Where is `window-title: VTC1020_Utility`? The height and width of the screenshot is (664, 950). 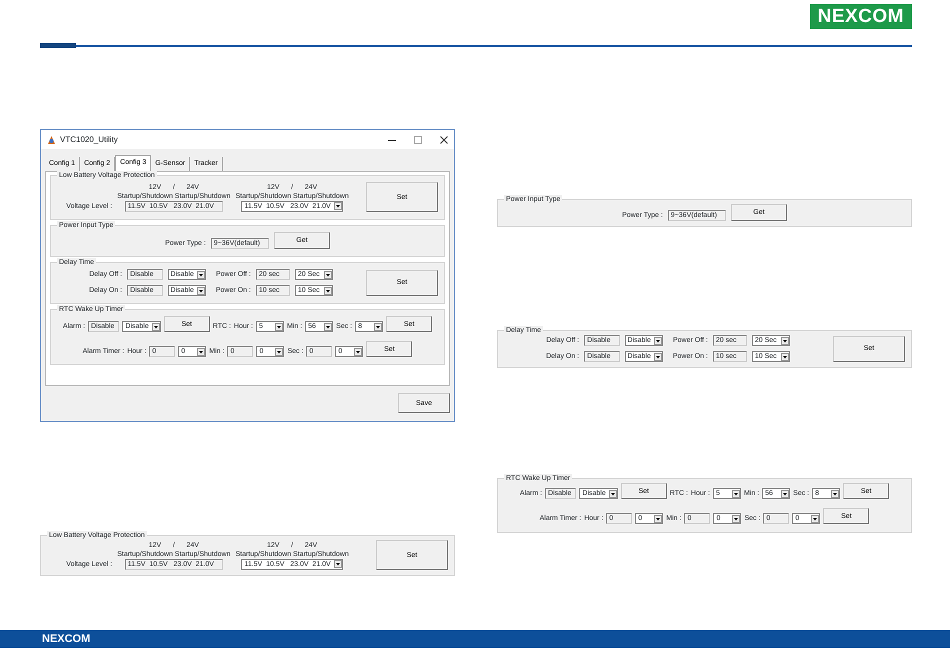 window-title: VTC1020_Utility is located at coordinates (89, 140).